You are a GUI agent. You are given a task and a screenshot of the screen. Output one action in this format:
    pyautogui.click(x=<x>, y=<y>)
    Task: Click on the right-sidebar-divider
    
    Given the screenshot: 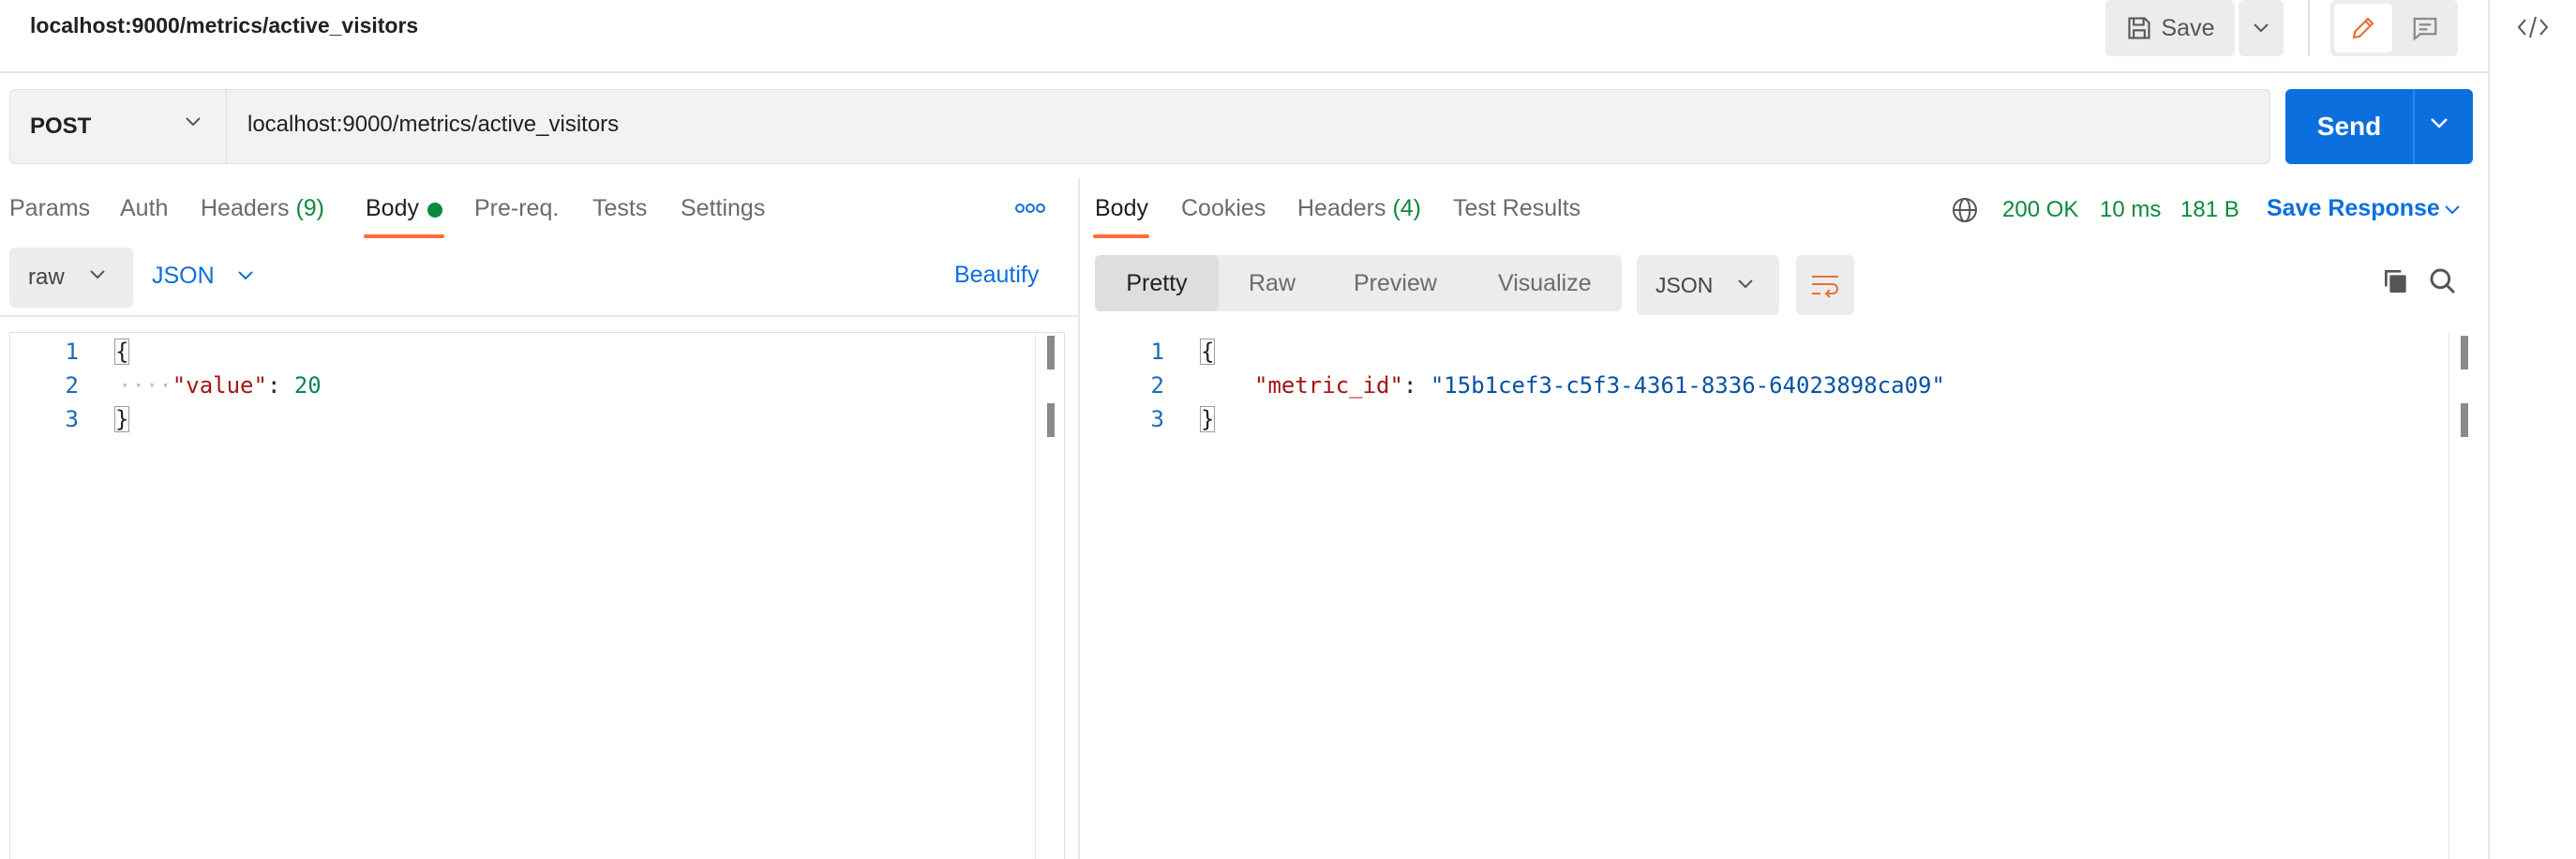 What is the action you would take?
    pyautogui.click(x=2489, y=429)
    